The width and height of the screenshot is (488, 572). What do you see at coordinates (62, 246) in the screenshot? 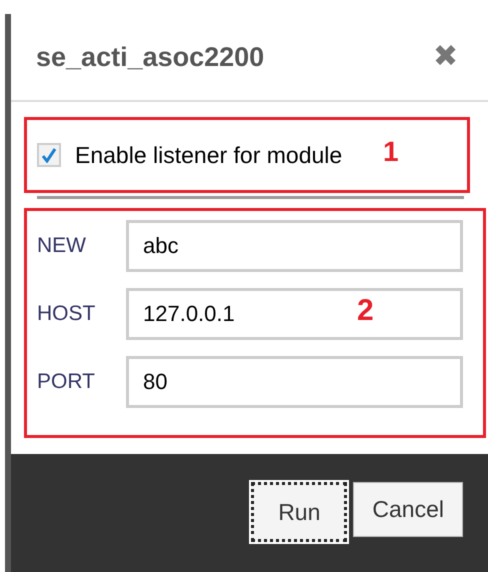
I see `field-label: NEW` at bounding box center [62, 246].